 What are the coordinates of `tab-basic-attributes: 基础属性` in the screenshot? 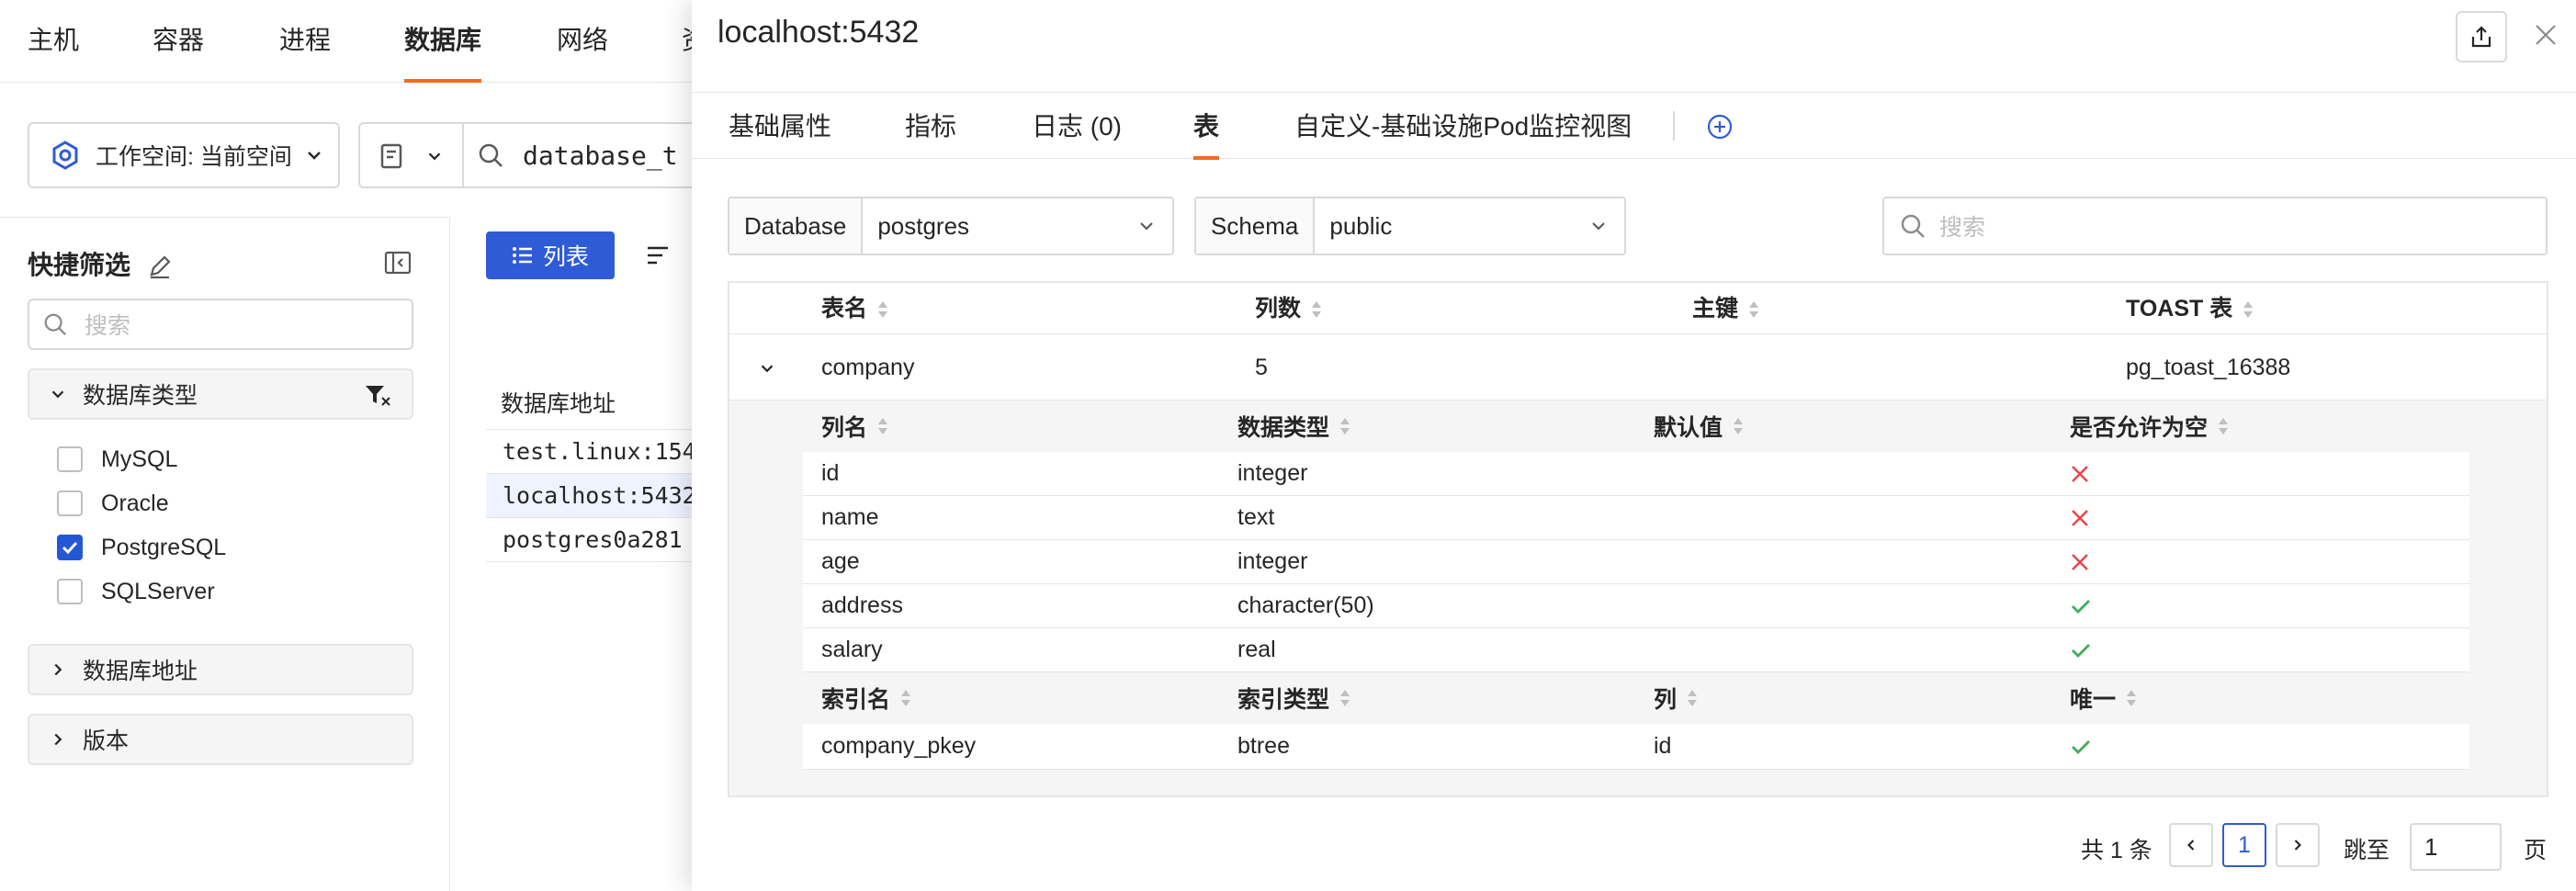 It's located at (780, 126).